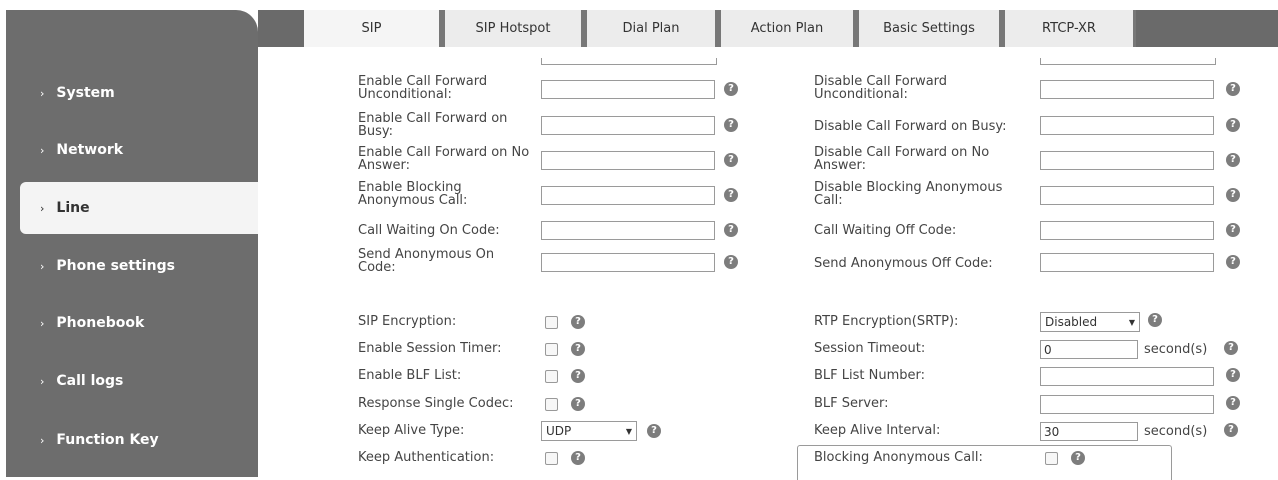 Image resolution: width=1278 pixels, height=480 pixels. I want to click on disable-call-forward-unconditional-input, so click(1127, 89).